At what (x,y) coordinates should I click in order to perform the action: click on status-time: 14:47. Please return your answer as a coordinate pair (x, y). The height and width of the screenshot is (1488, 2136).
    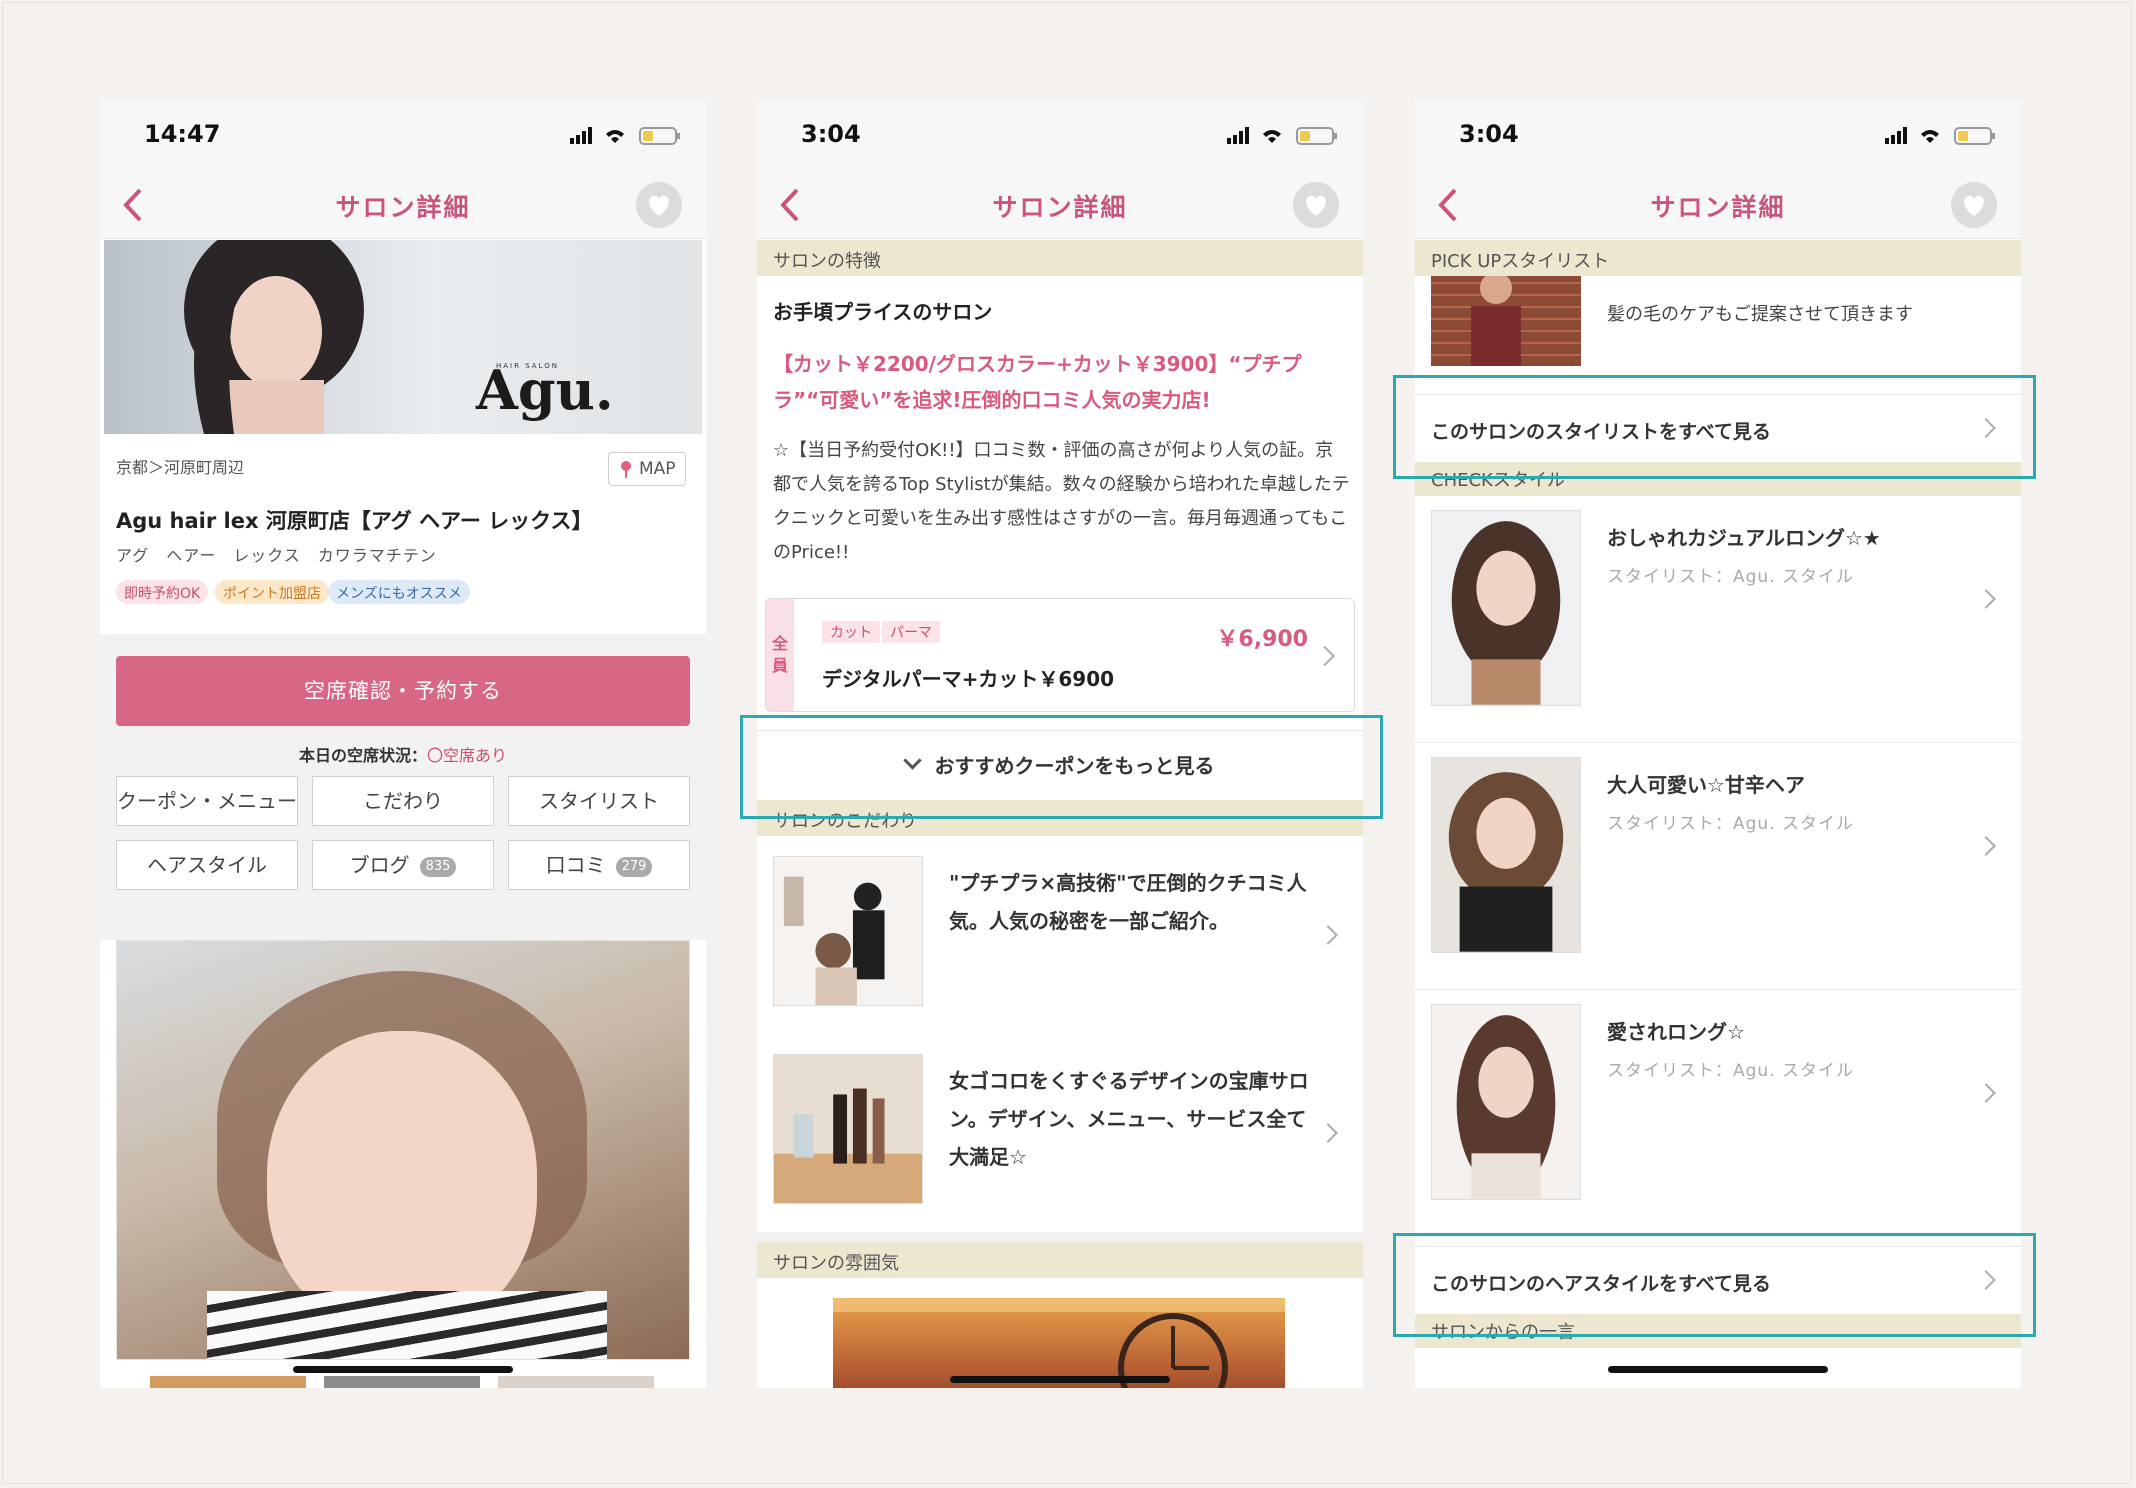
    Looking at the image, I should click on (182, 134).